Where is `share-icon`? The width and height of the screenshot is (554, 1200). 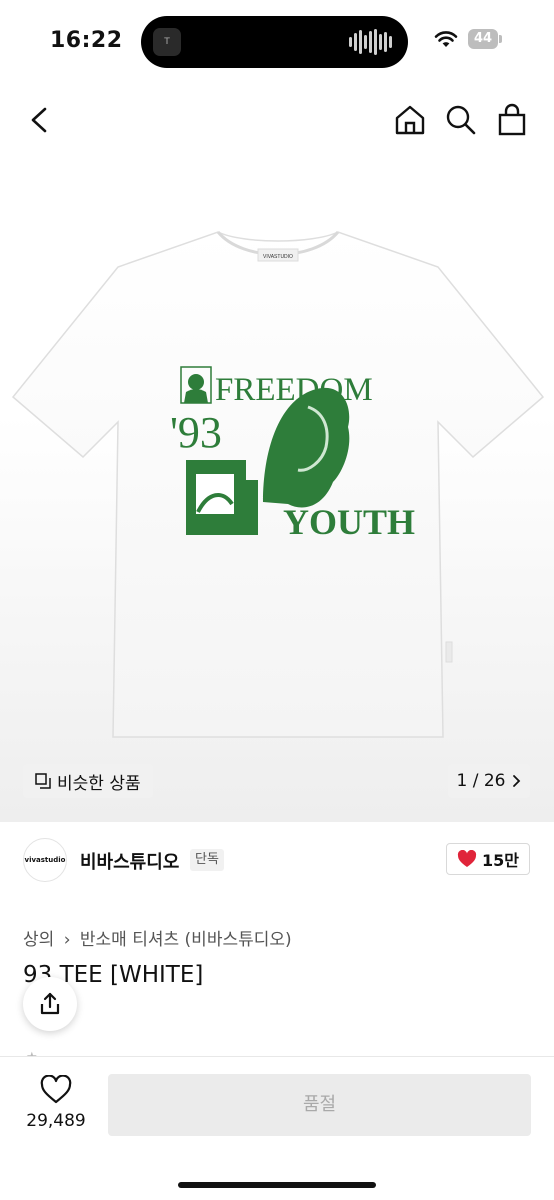 share-icon is located at coordinates (50, 1003).